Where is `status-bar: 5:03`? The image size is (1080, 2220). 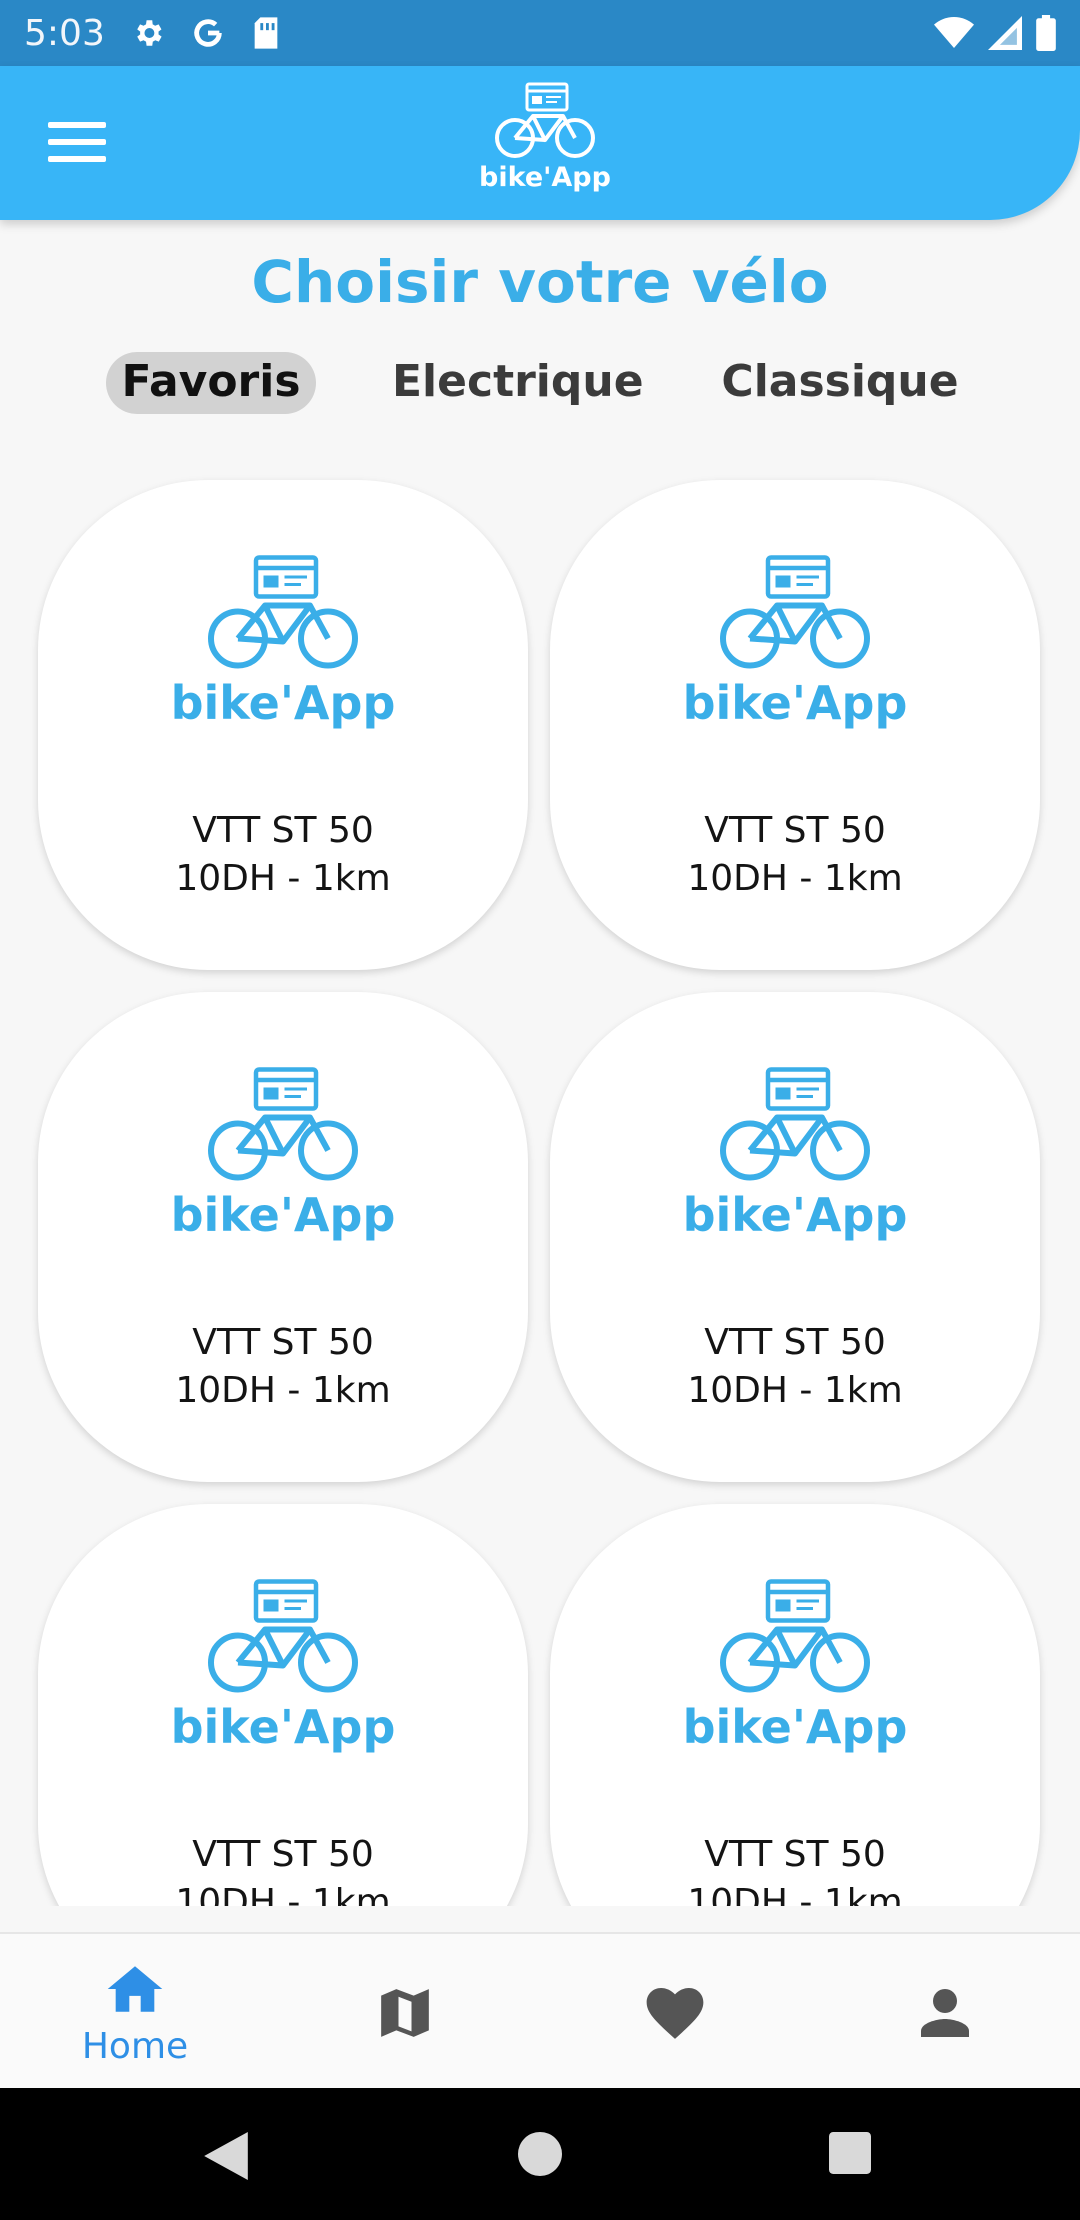
status-bar: 5:03 is located at coordinates (540, 33).